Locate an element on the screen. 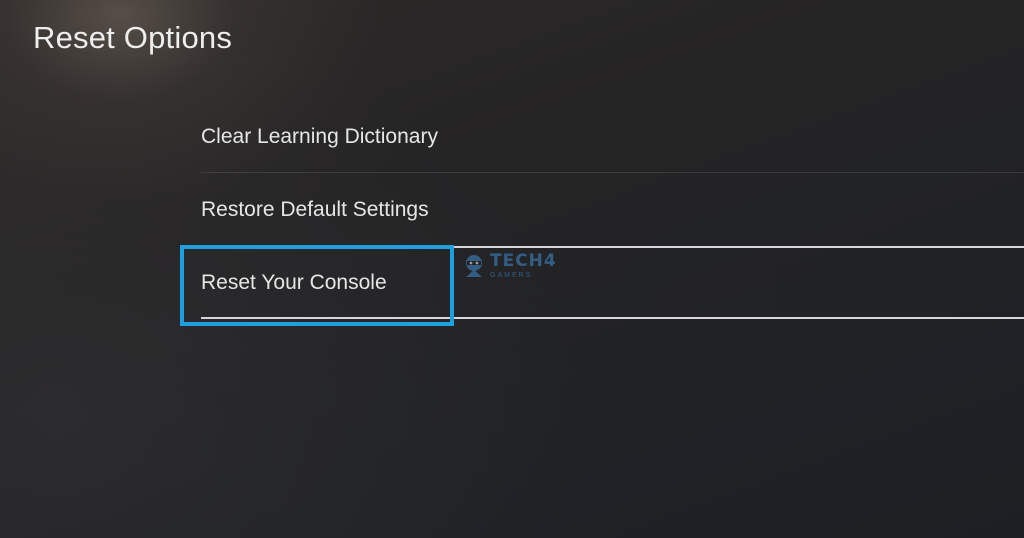  menu-item-label: Restore Default Settings is located at coordinates (315, 209).